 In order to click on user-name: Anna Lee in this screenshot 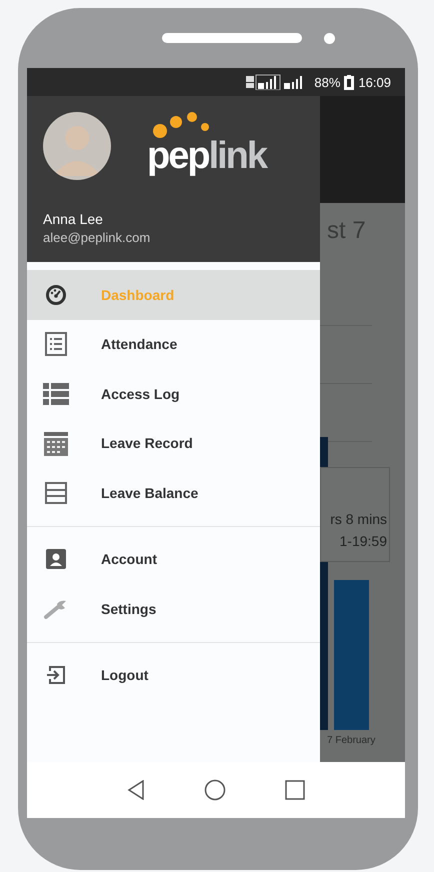, I will do `click(73, 219)`.